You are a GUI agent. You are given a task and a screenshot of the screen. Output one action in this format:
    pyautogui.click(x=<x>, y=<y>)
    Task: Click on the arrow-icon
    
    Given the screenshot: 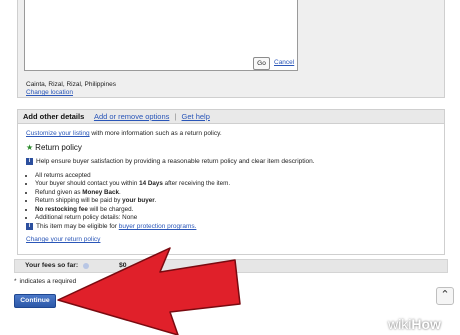 What is the action you would take?
    pyautogui.click(x=149, y=291)
    